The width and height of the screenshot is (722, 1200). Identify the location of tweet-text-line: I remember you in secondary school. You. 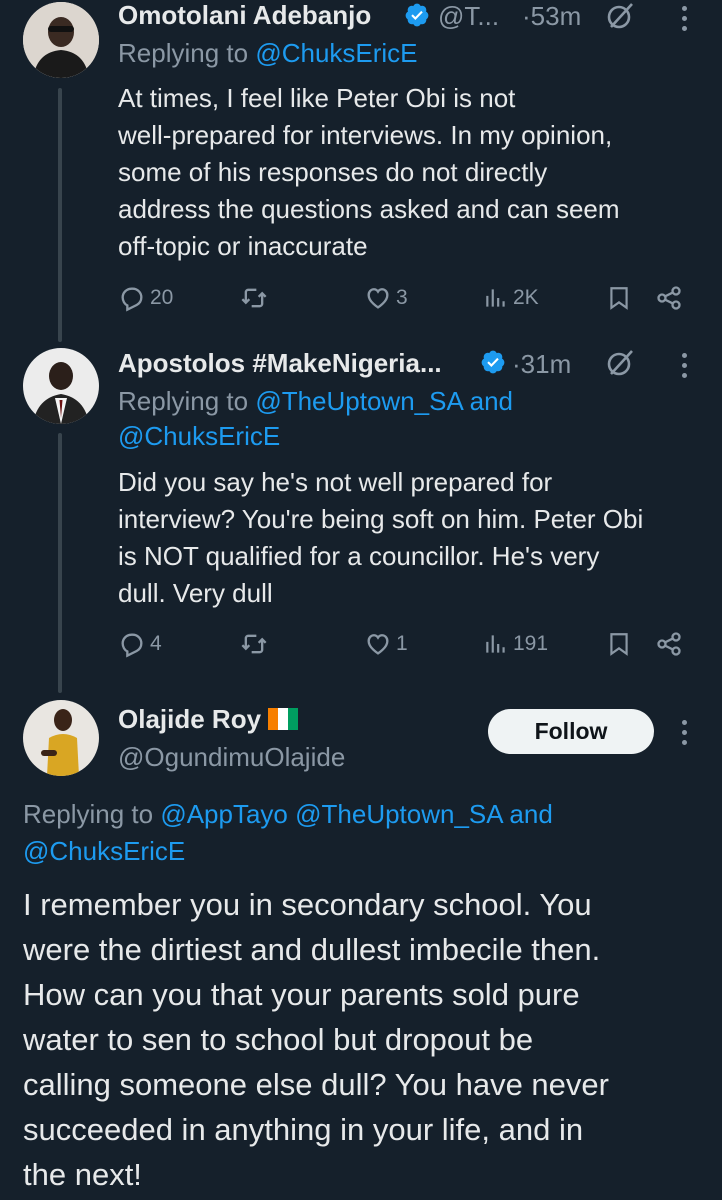
(307, 904).